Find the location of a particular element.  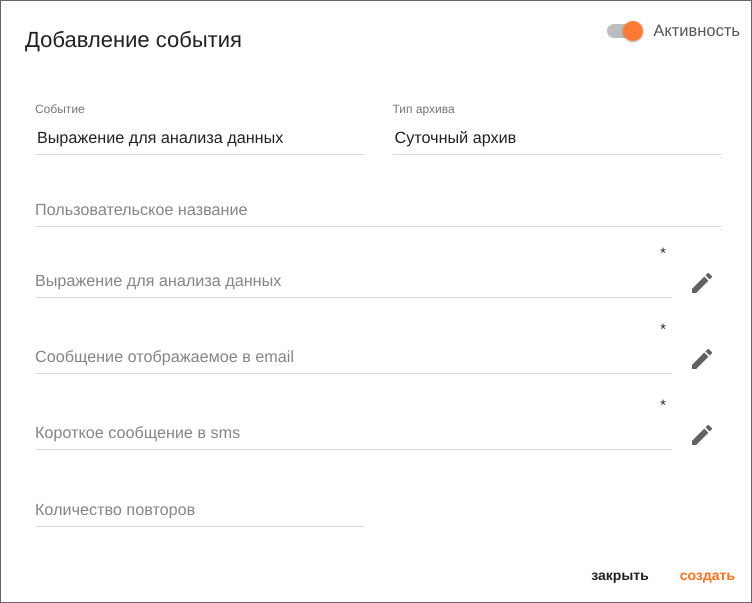

text-field: Суточный архив is located at coordinates (557, 141).